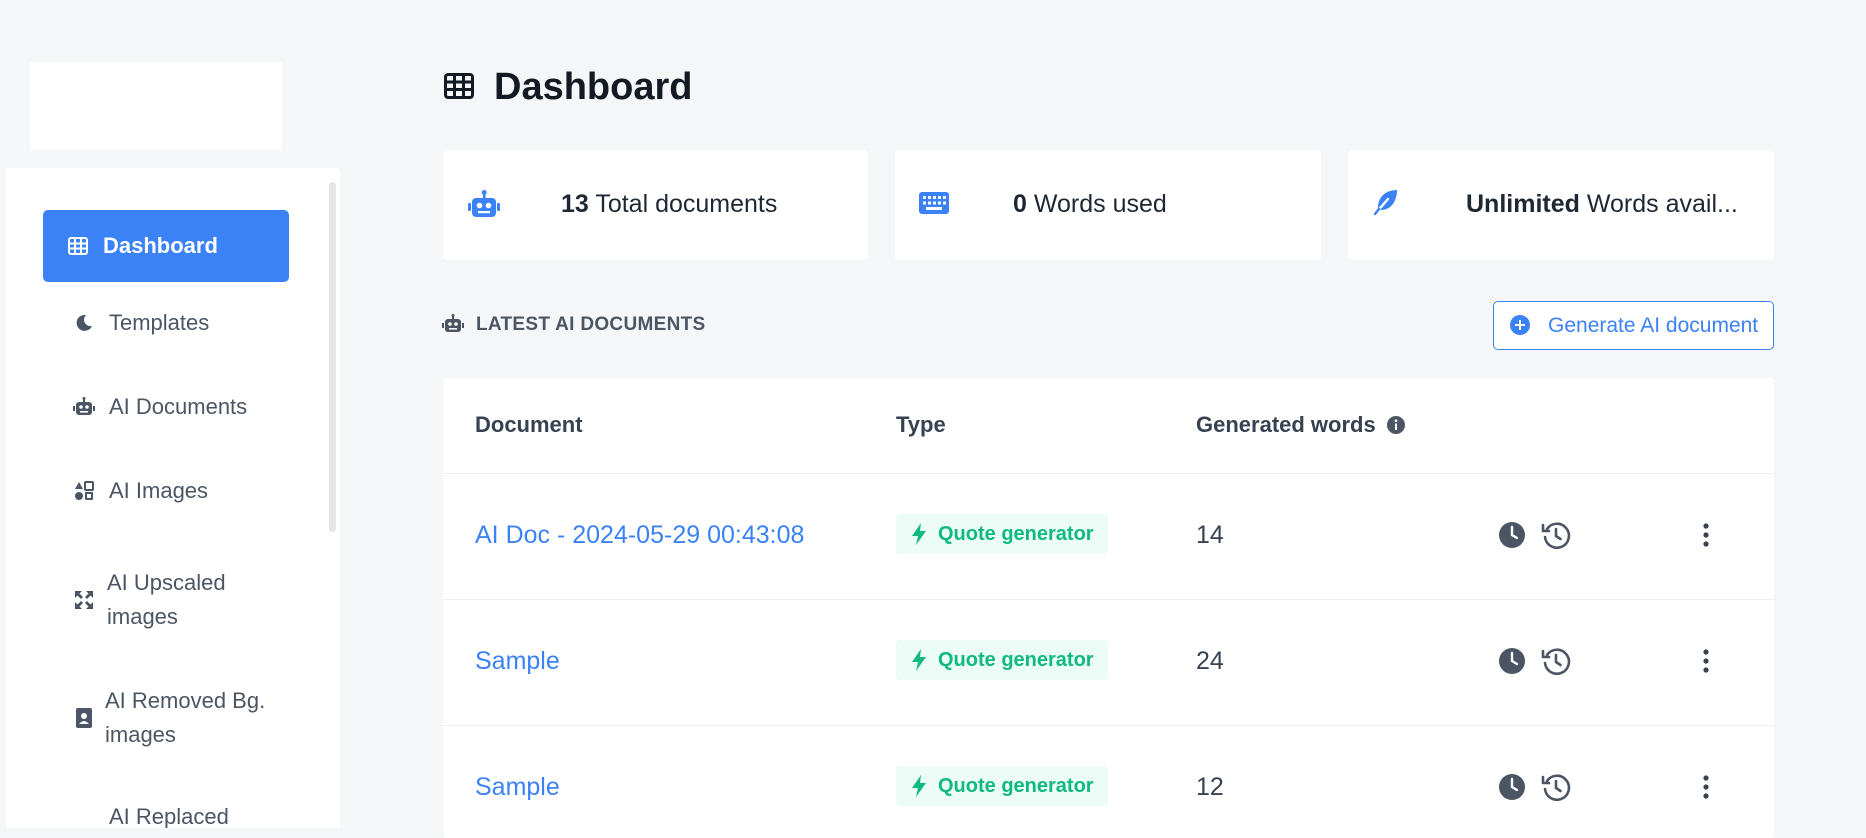  I want to click on generated-words-count: 14, so click(1210, 535).